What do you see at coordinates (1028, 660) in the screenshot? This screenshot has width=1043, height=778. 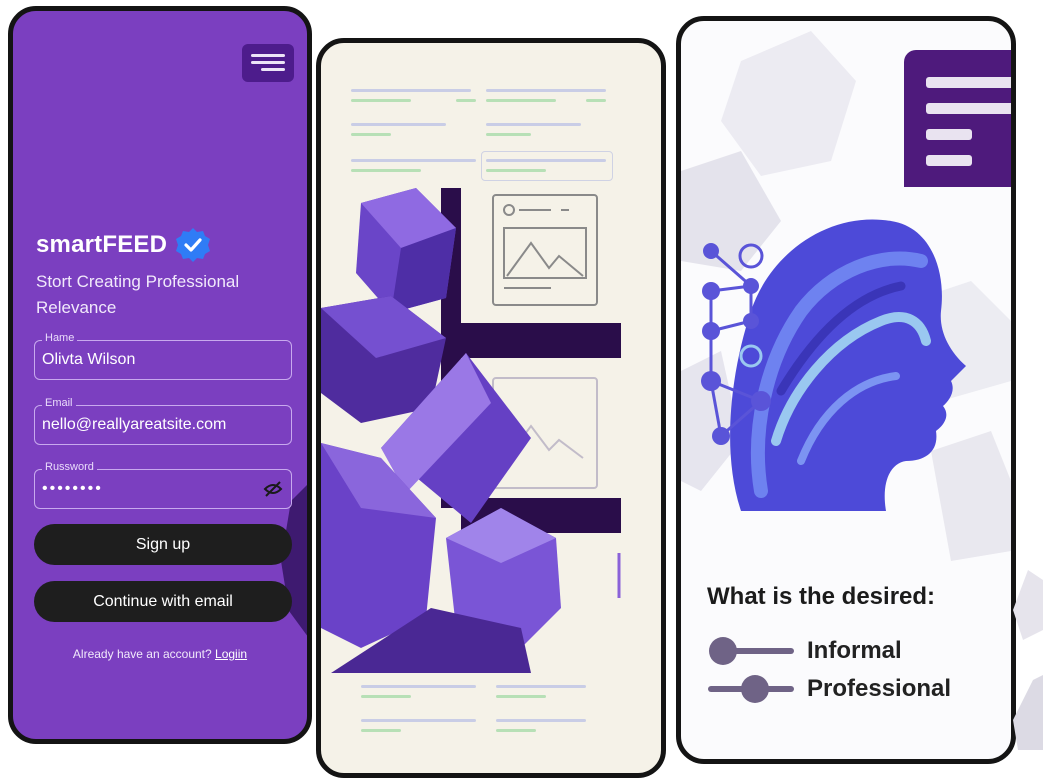 I see `edge-decoration` at bounding box center [1028, 660].